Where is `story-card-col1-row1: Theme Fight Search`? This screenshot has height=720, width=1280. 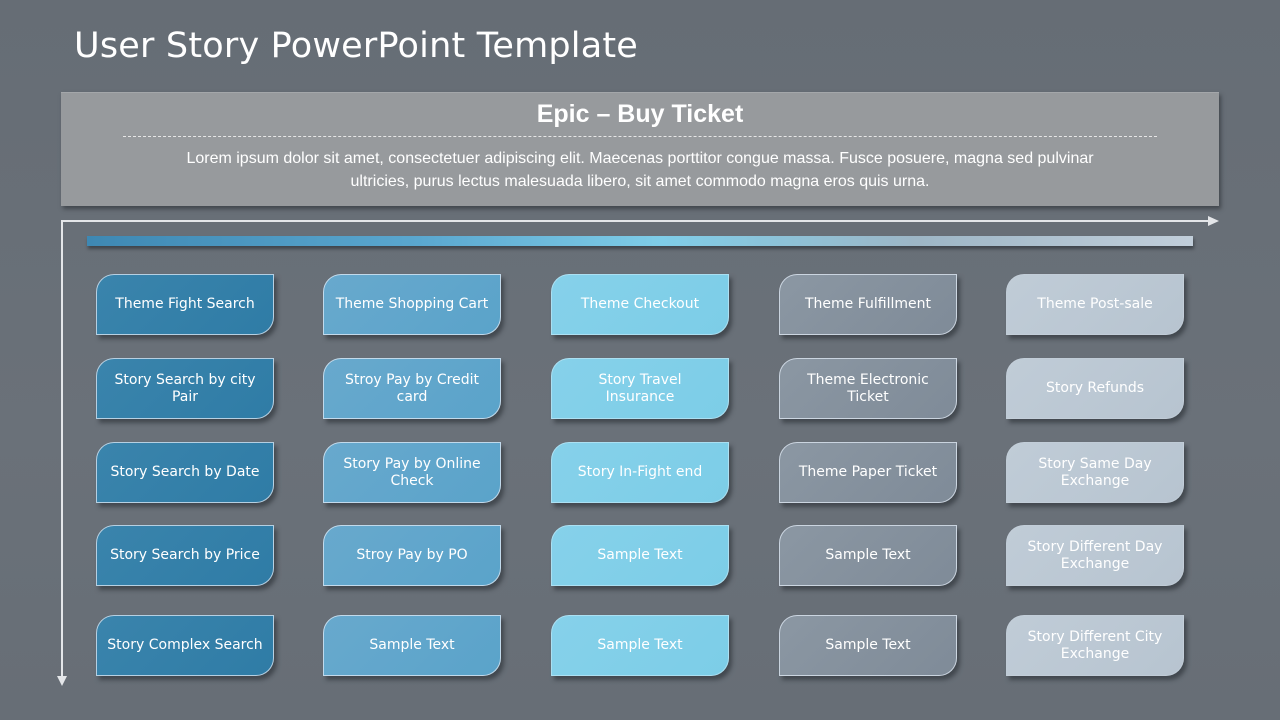 story-card-col1-row1: Theme Fight Search is located at coordinates (185, 304).